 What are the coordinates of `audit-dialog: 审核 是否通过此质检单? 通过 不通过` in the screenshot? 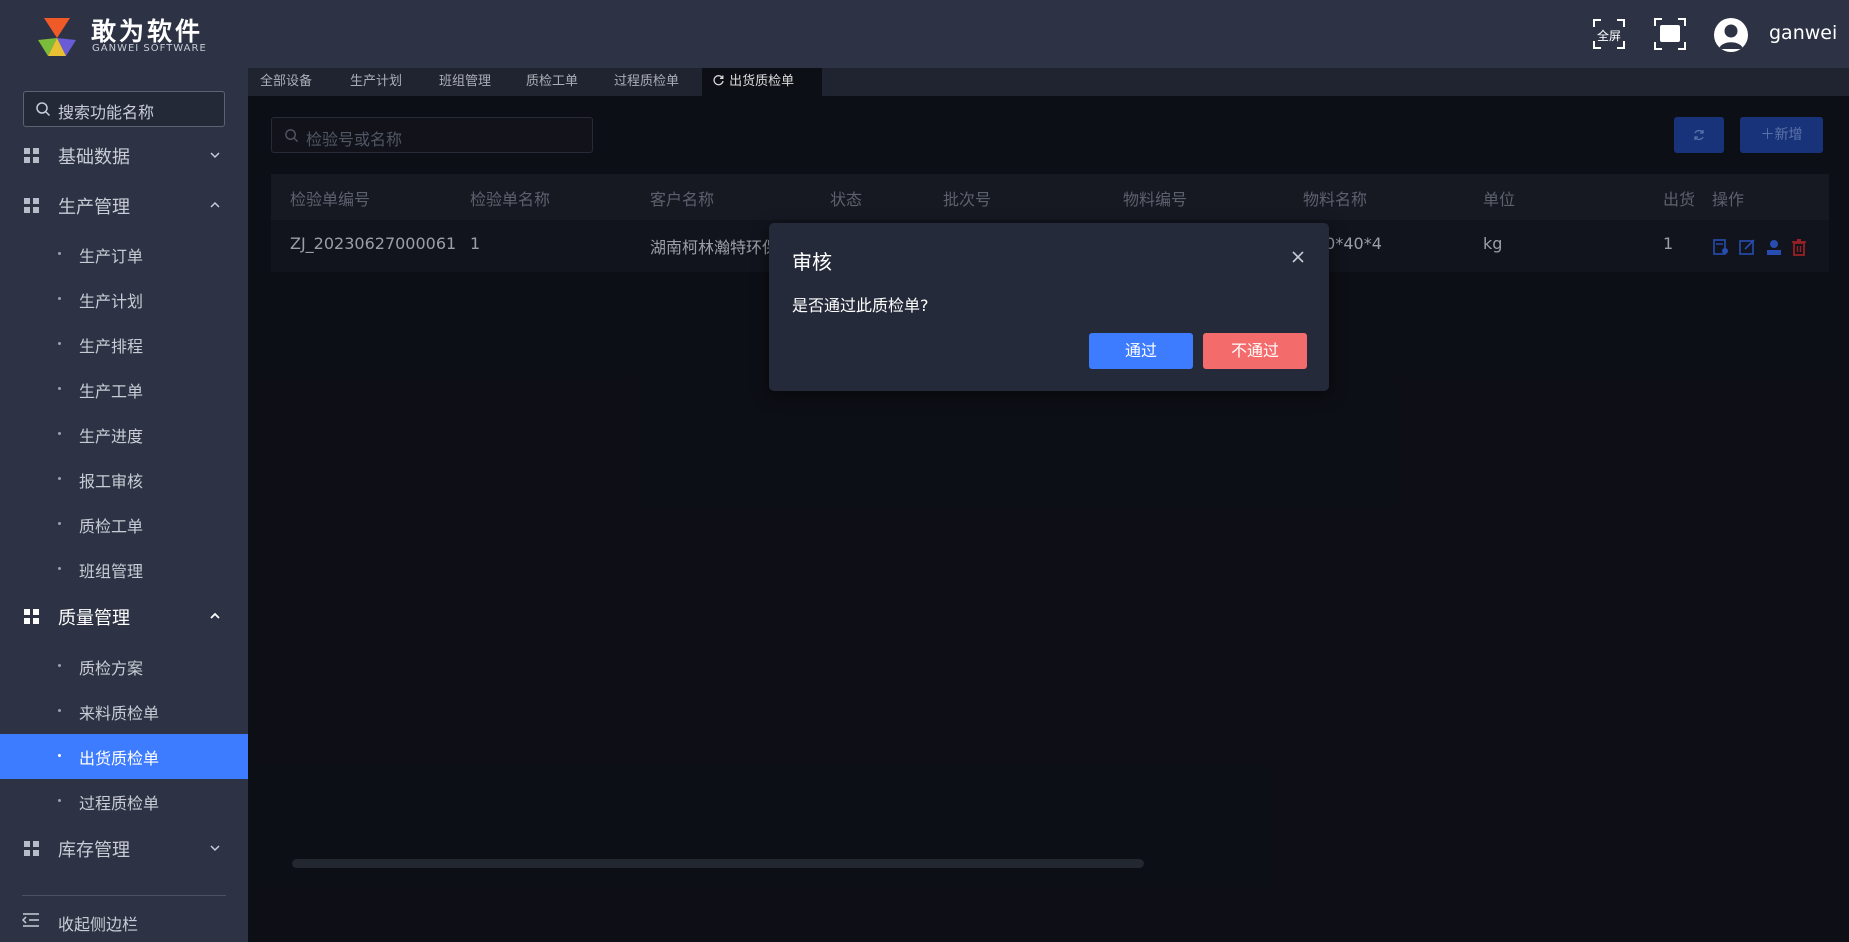 It's located at (1049, 307).